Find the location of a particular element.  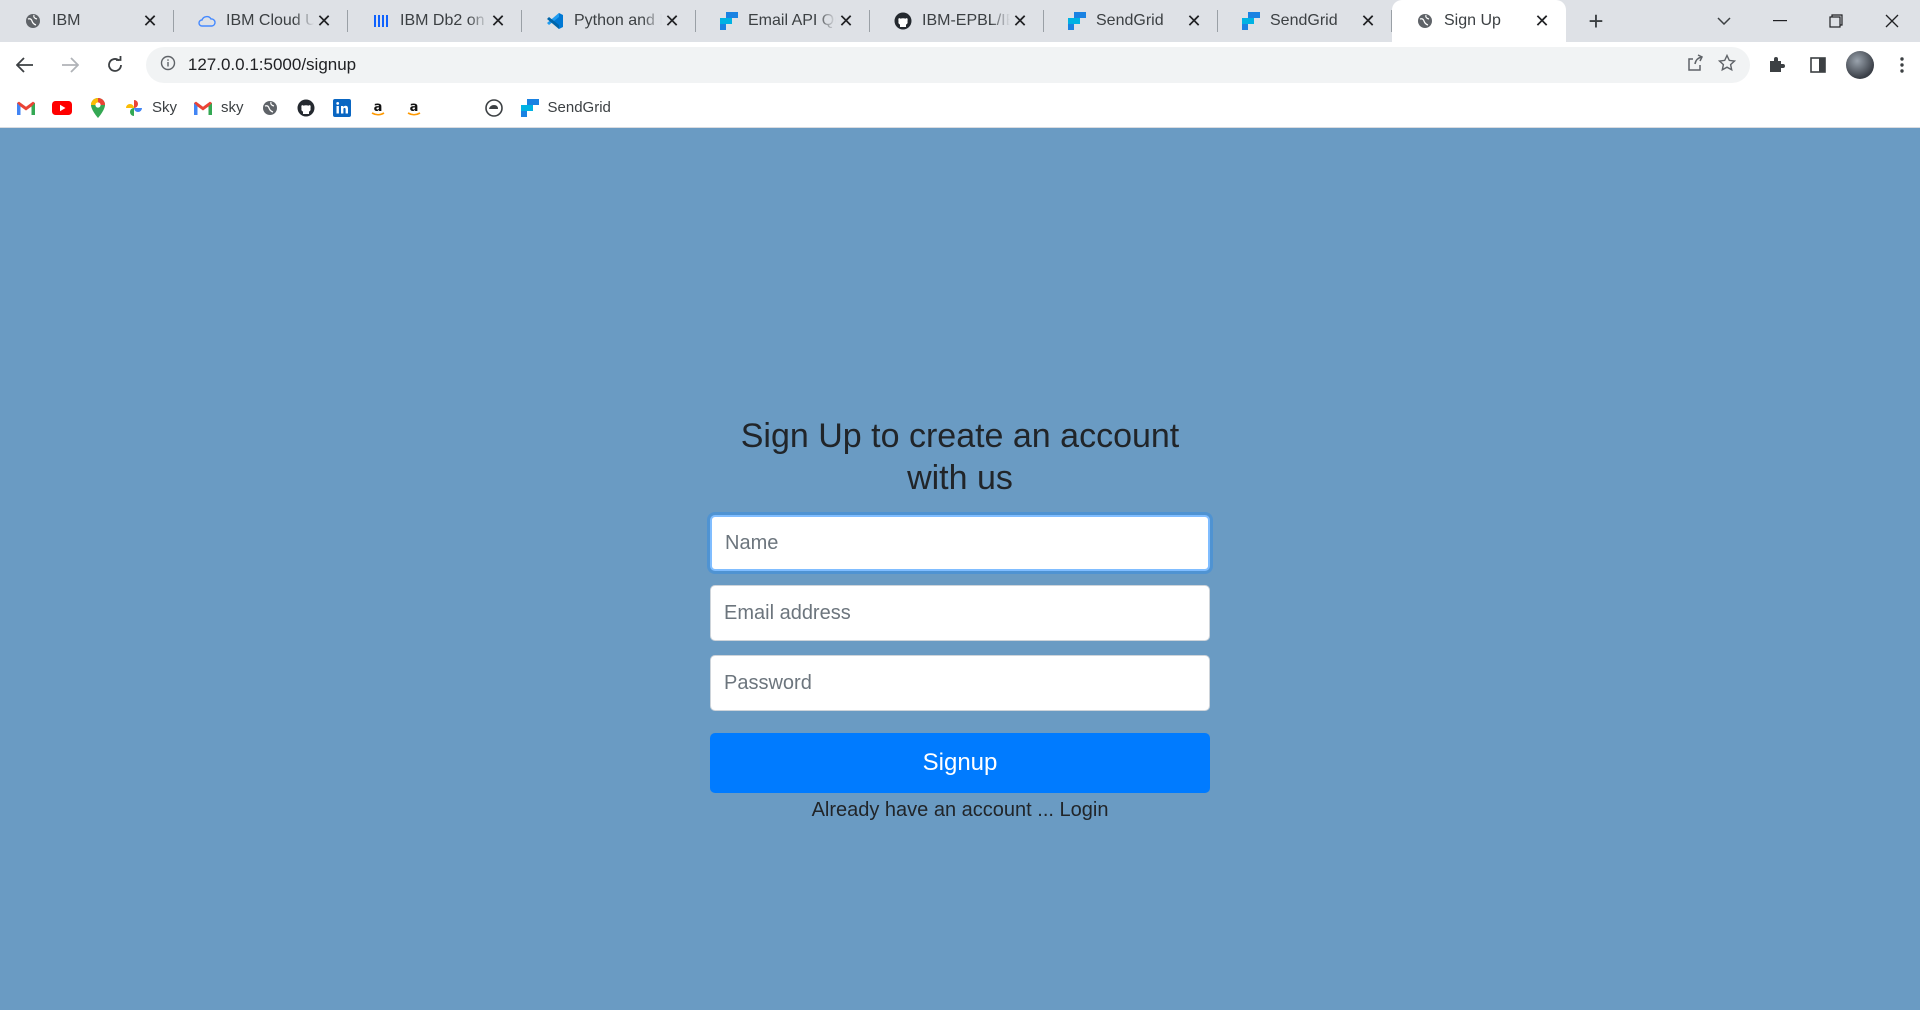

tab-ibm: IBM ✕ is located at coordinates (87, 21).